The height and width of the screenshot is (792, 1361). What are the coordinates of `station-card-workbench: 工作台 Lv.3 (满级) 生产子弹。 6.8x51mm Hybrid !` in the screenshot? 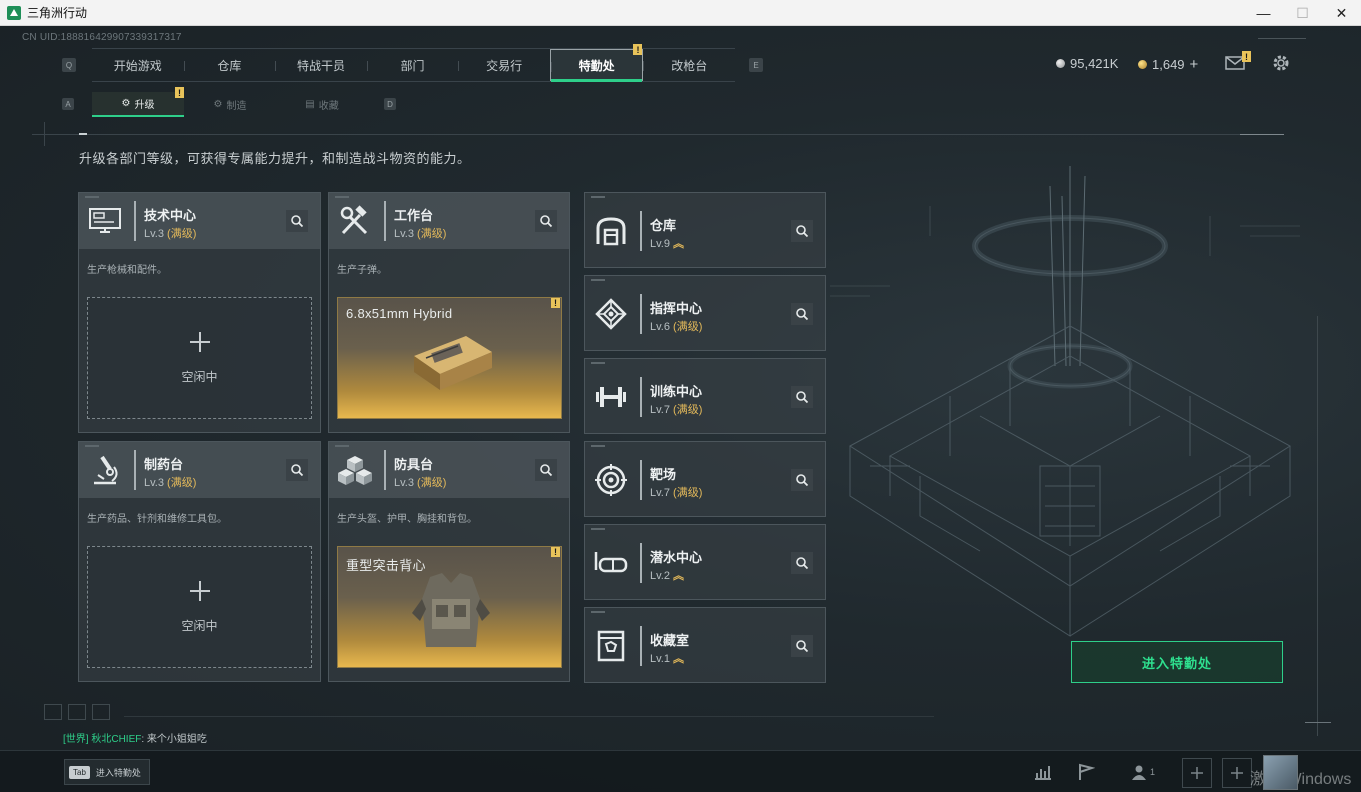 It's located at (449, 312).